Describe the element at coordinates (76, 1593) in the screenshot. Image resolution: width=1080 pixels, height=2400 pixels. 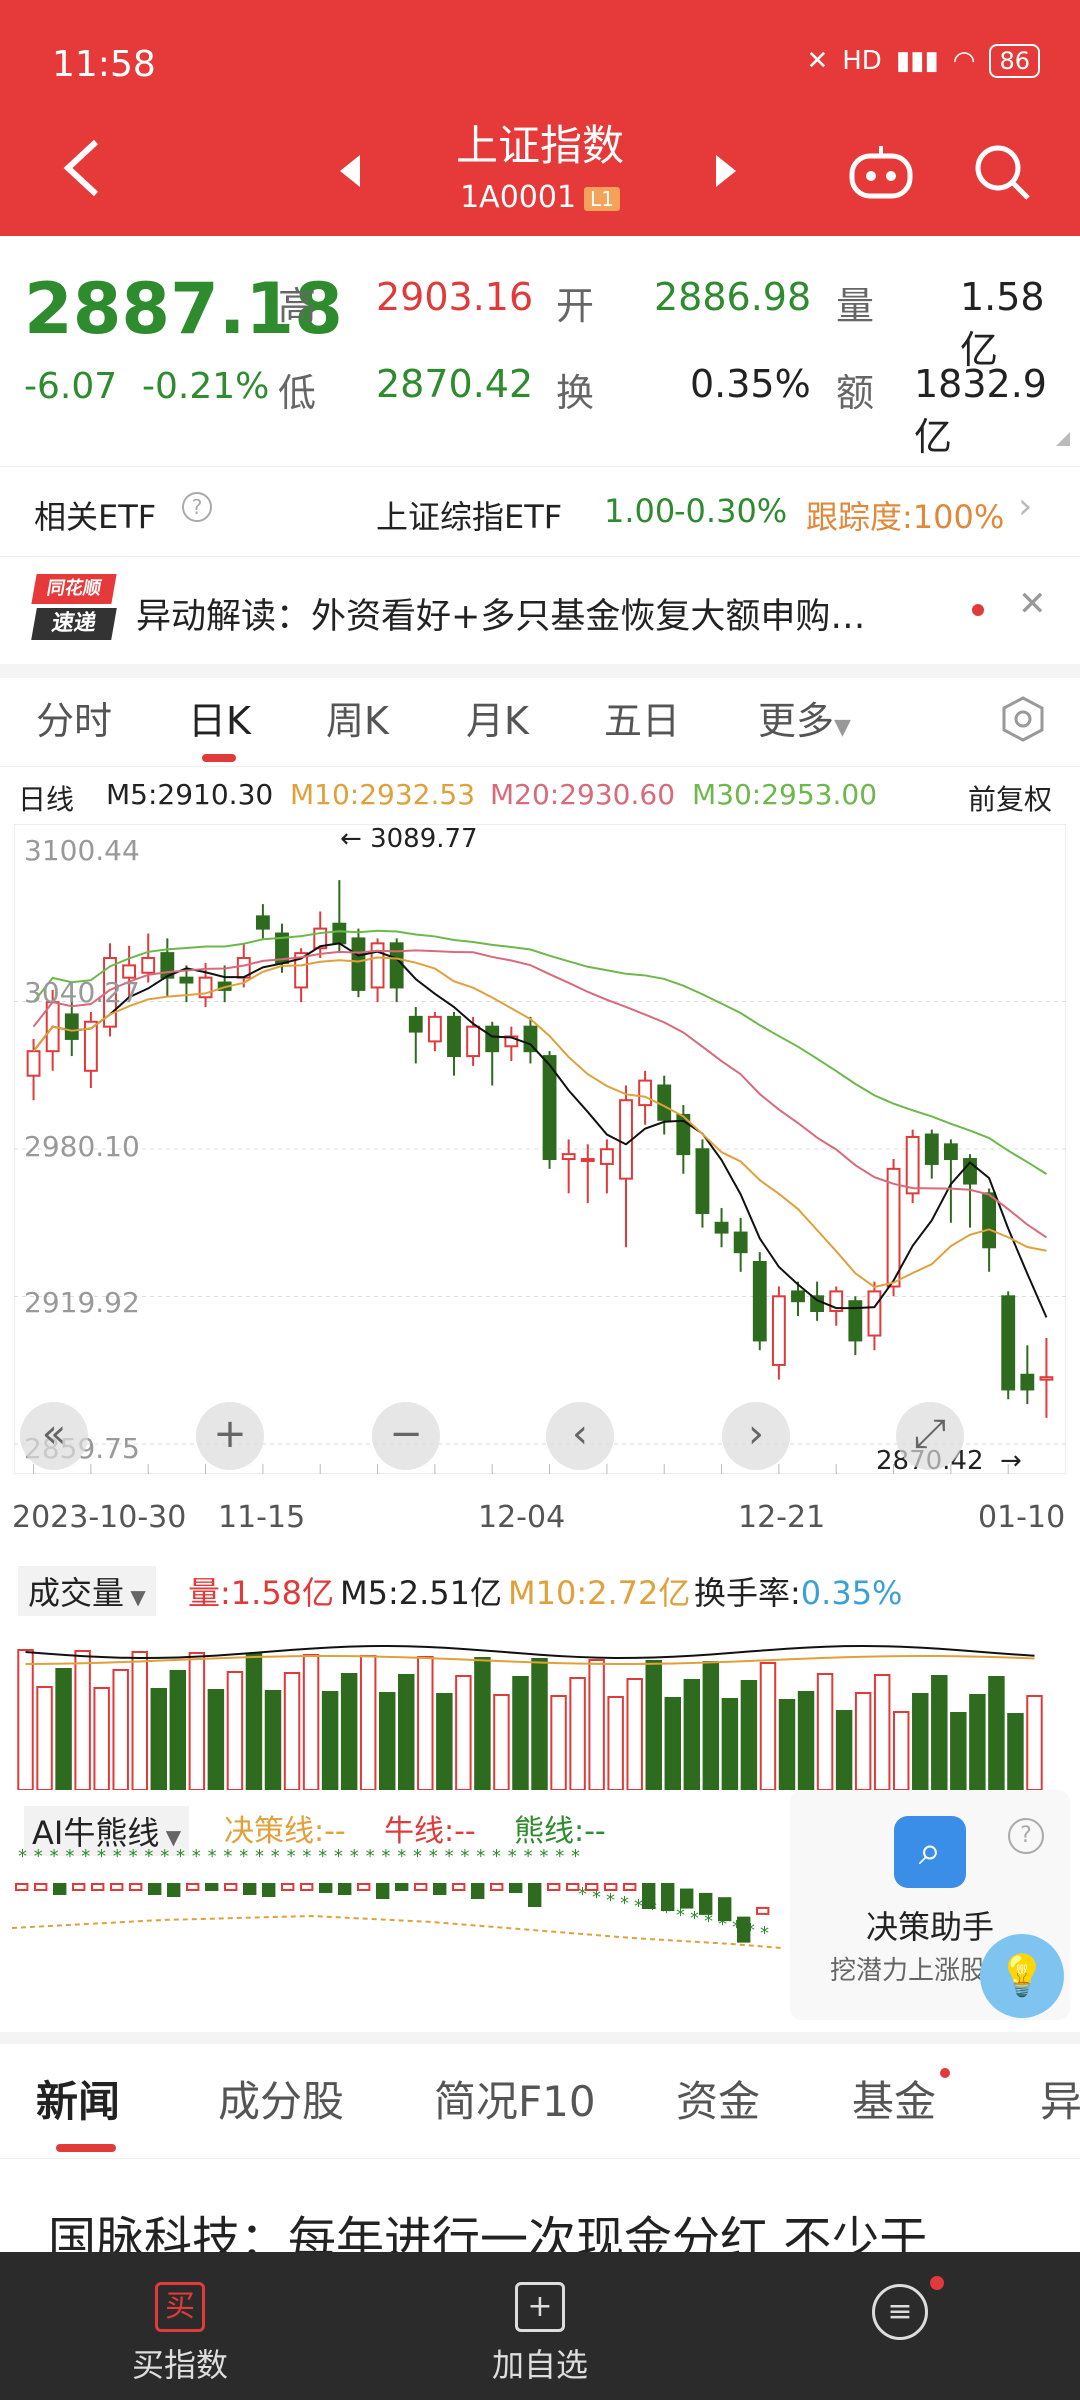
I see `volume-title: 成交量` at that location.